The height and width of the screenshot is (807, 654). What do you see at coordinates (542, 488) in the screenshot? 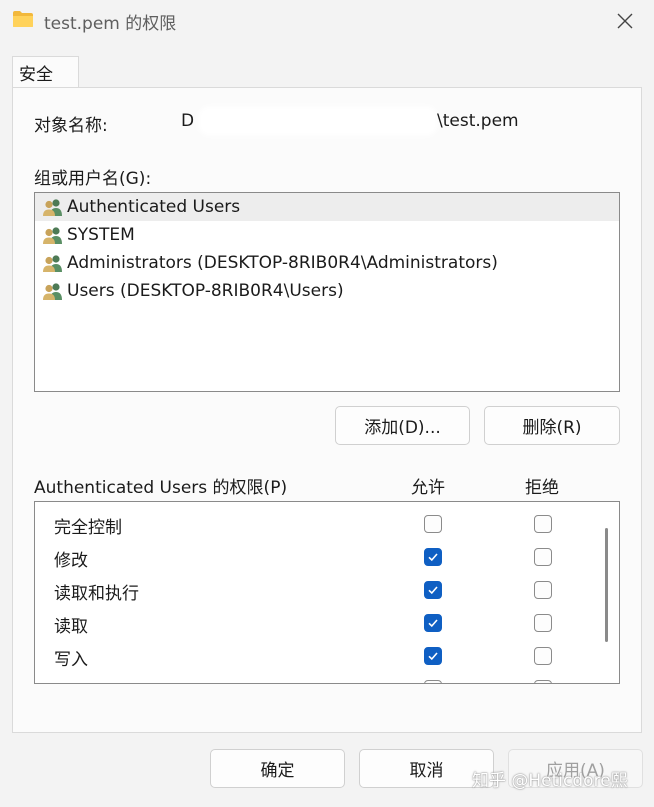
I see `deny-header: 拒绝` at bounding box center [542, 488].